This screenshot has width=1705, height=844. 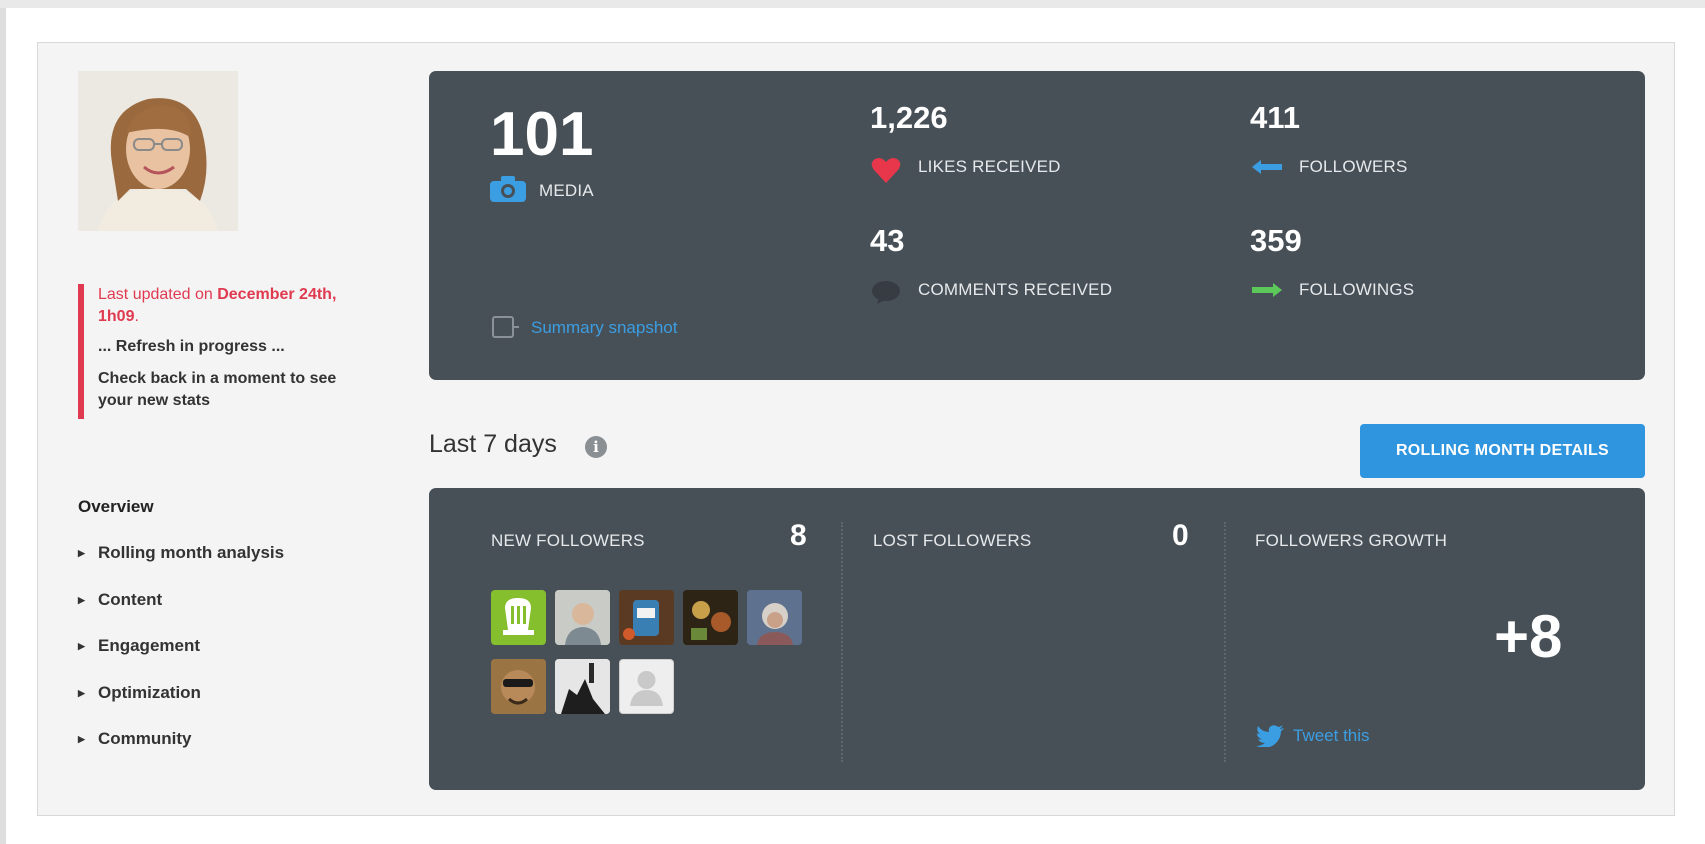 I want to click on followers-growth-label: FOLLOWERS GROWTH, so click(x=1351, y=540).